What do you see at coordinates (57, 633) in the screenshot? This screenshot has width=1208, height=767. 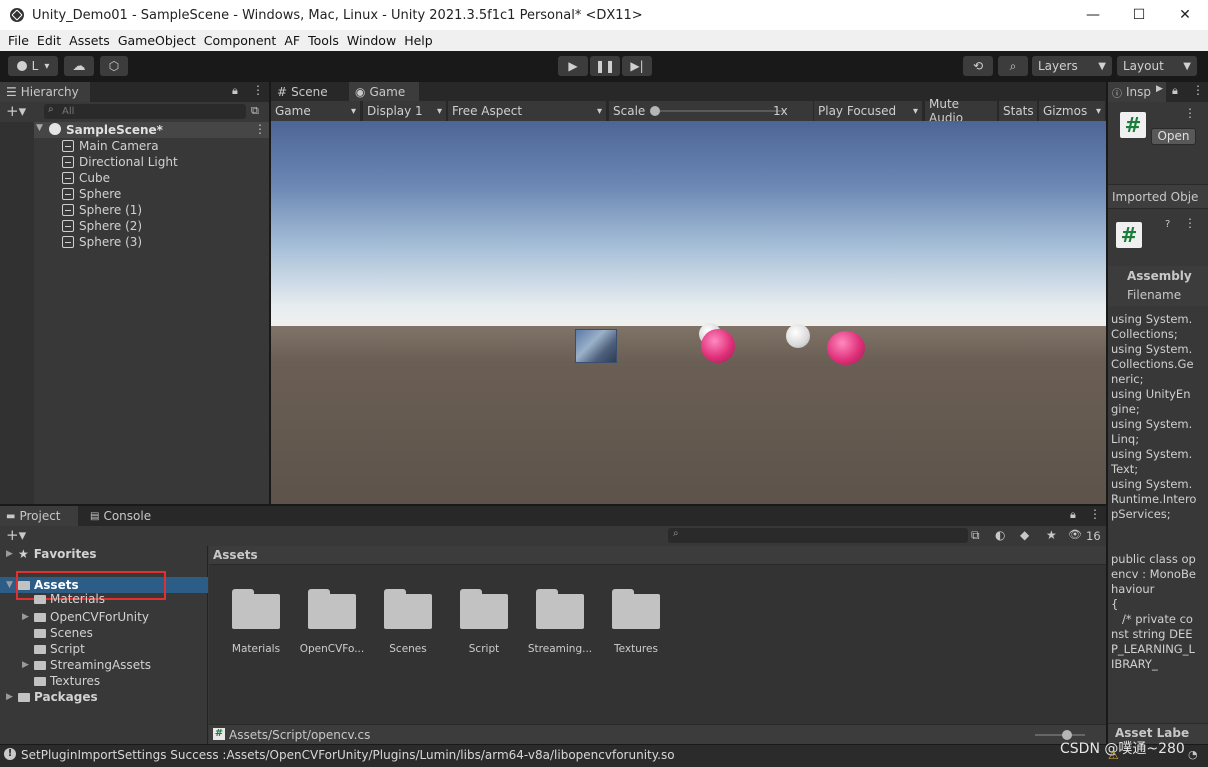 I see `tree-folder-item: Scenes` at bounding box center [57, 633].